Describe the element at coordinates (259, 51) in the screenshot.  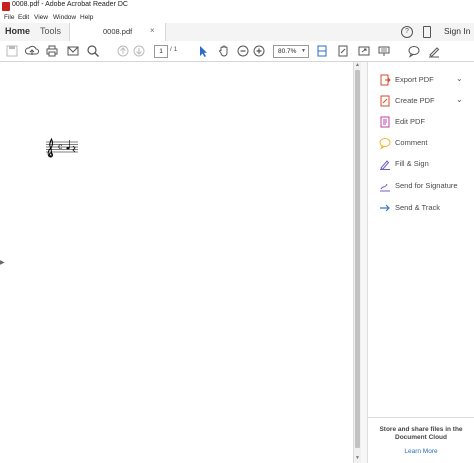
I see `zoom-in-icon` at that location.